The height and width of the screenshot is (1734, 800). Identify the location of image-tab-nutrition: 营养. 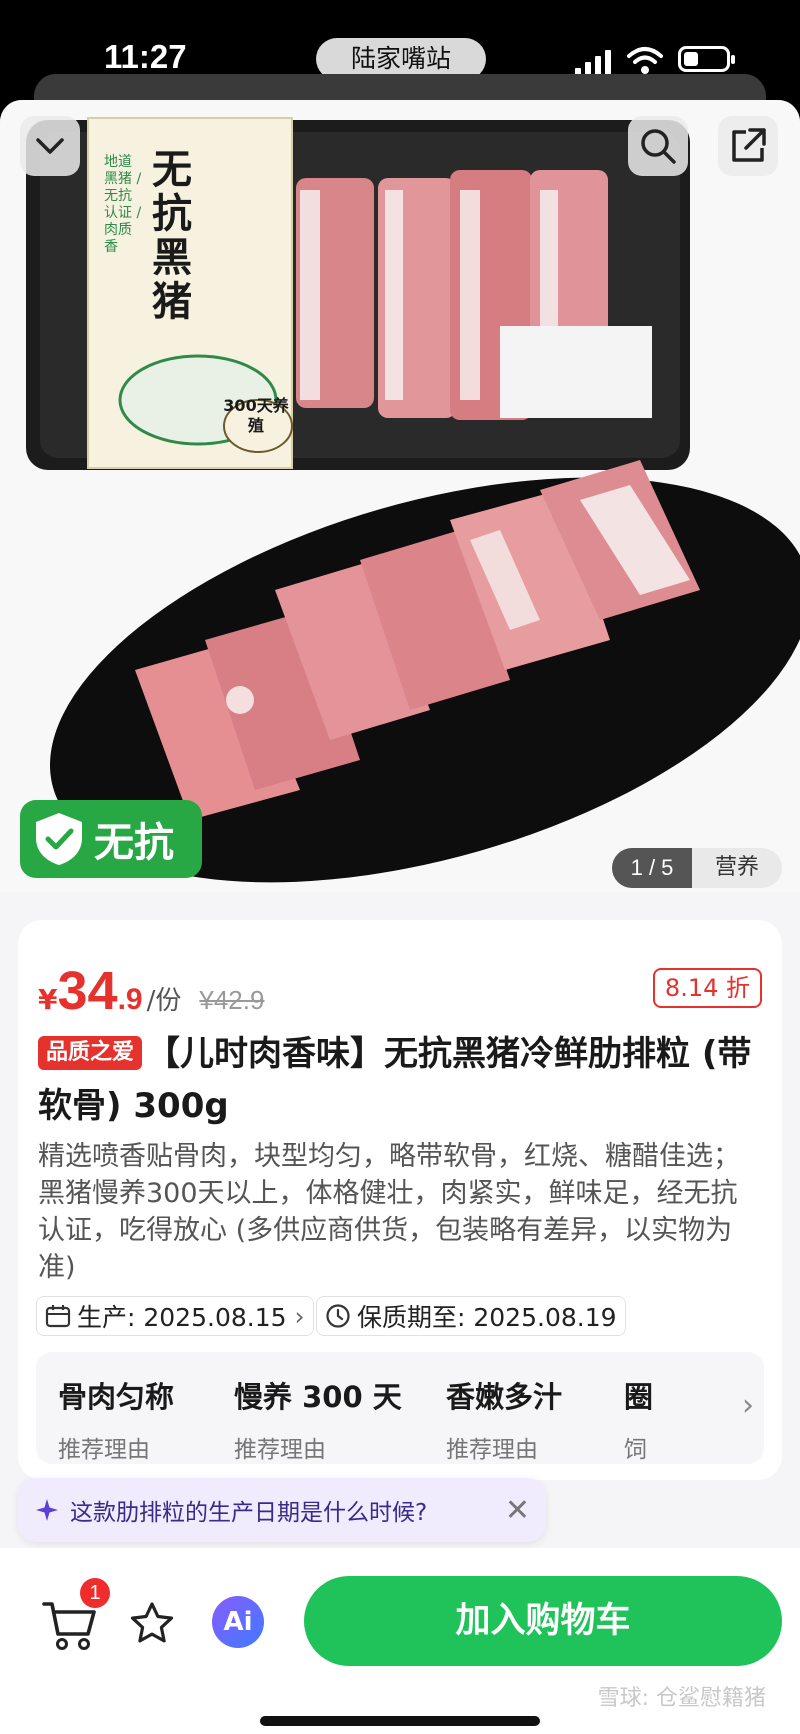
(737, 868).